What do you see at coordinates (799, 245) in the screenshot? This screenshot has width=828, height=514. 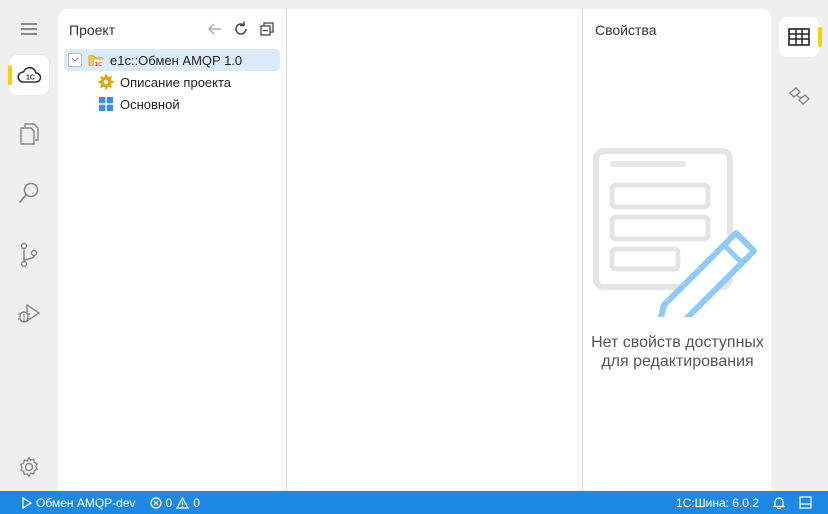 I see `right-activity-bar` at bounding box center [799, 245].